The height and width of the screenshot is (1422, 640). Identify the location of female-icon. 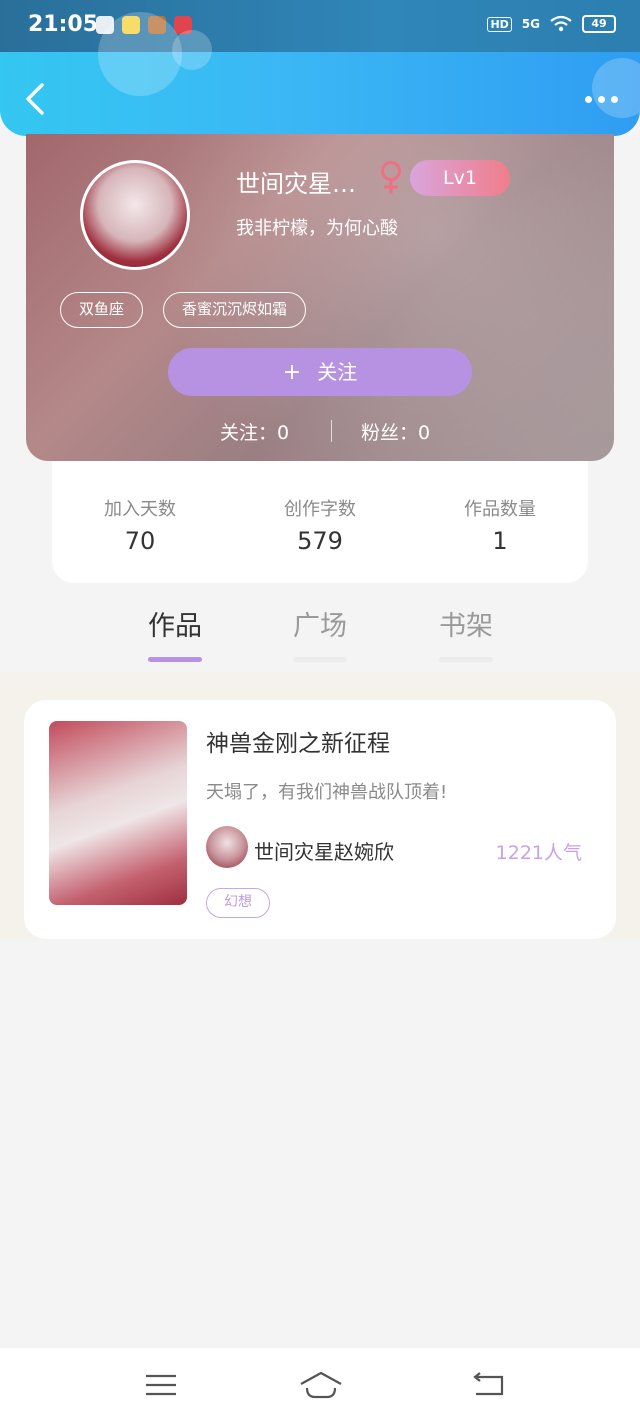
(391, 177).